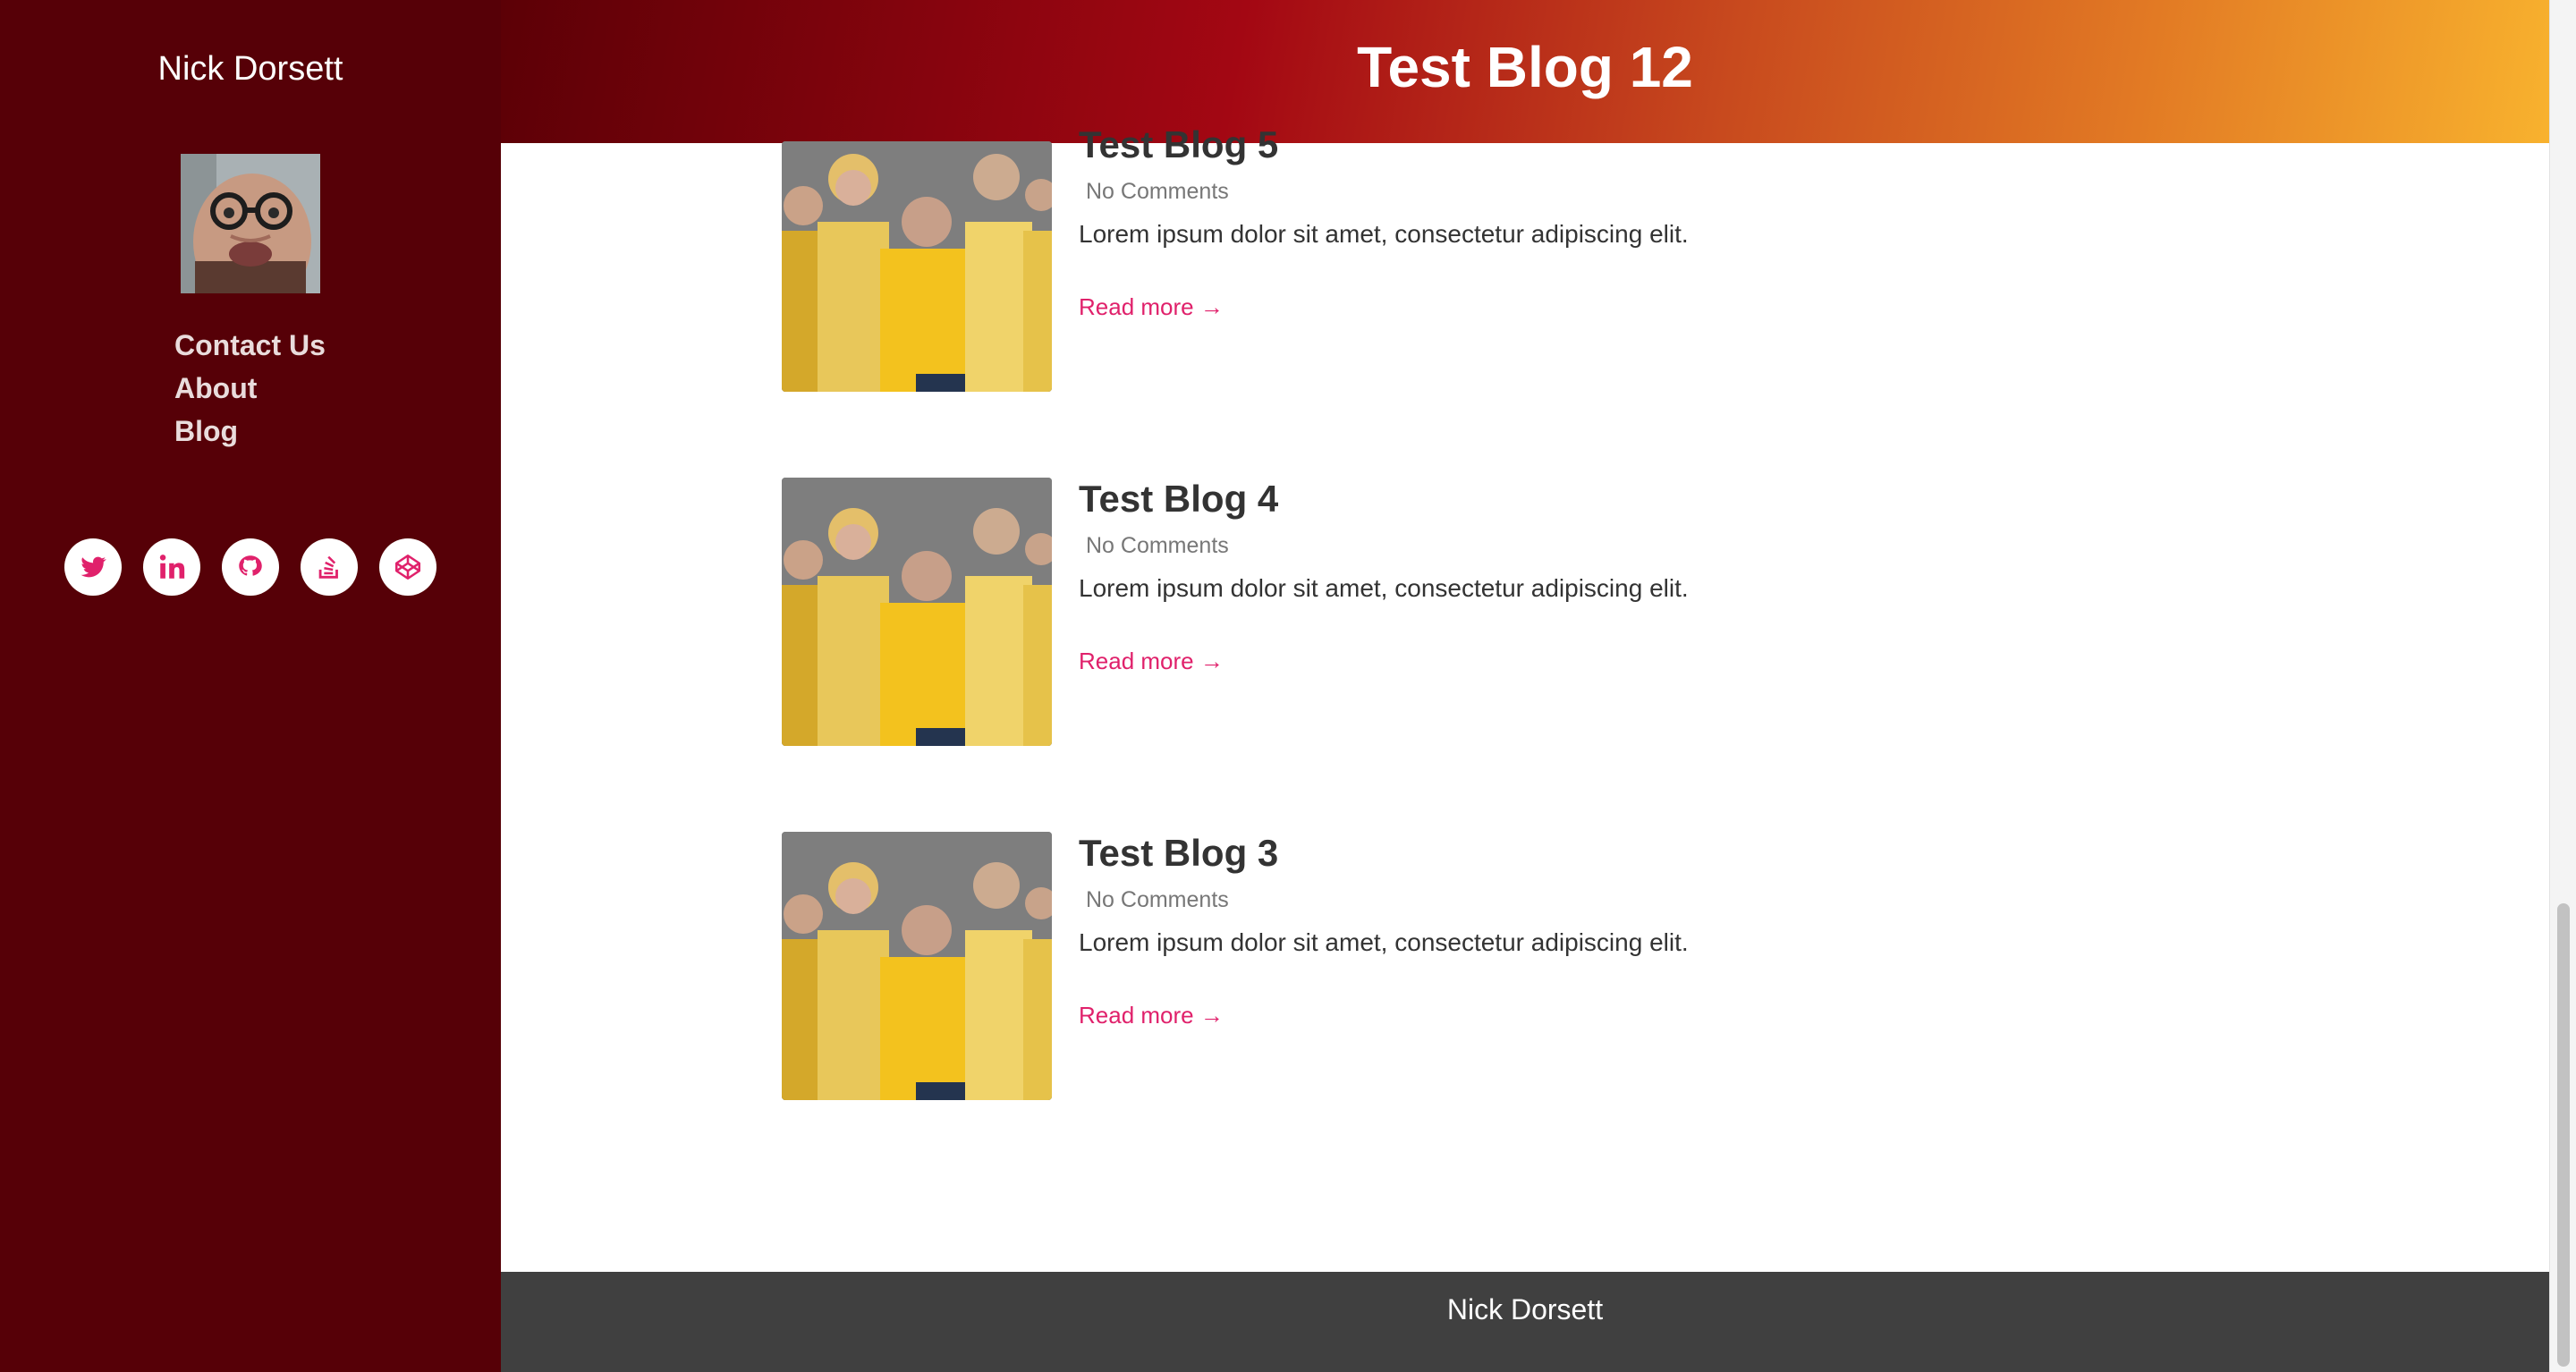 This screenshot has height=1372, width=2576. What do you see at coordinates (1525, 67) in the screenshot?
I see `page-title: Test Blog 12` at bounding box center [1525, 67].